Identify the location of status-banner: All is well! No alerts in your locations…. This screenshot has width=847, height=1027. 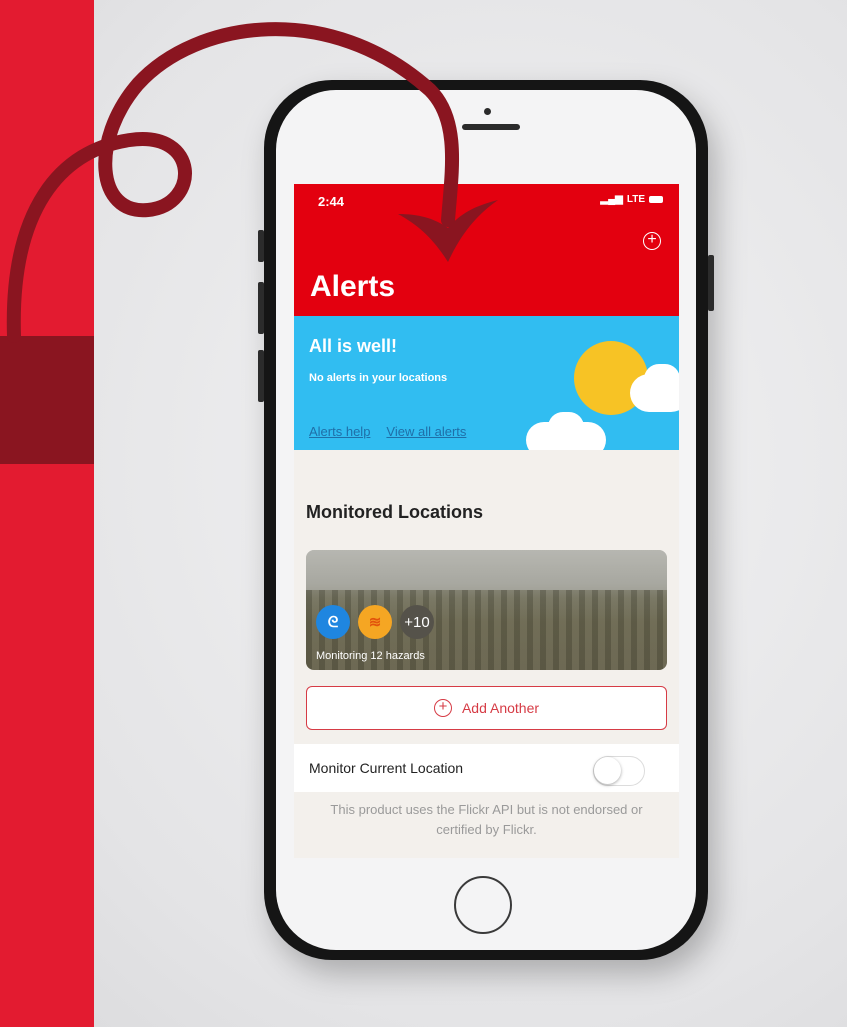
(486, 383).